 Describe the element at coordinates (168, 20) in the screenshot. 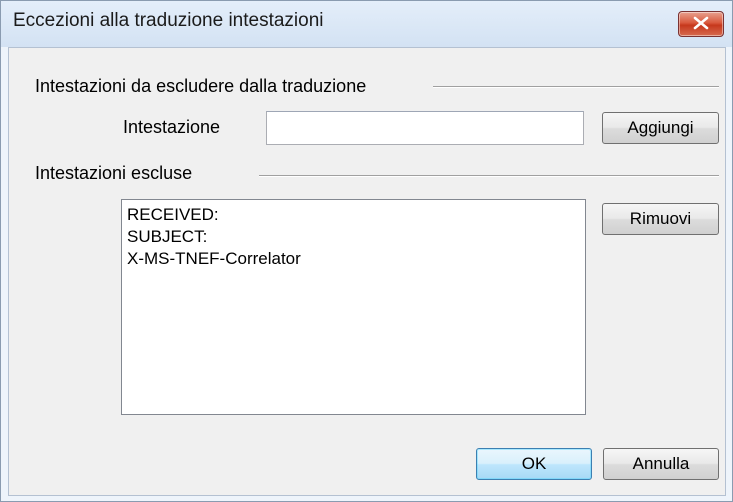

I see `window-title: Eccezioni alla traduzione intestazioni` at that location.